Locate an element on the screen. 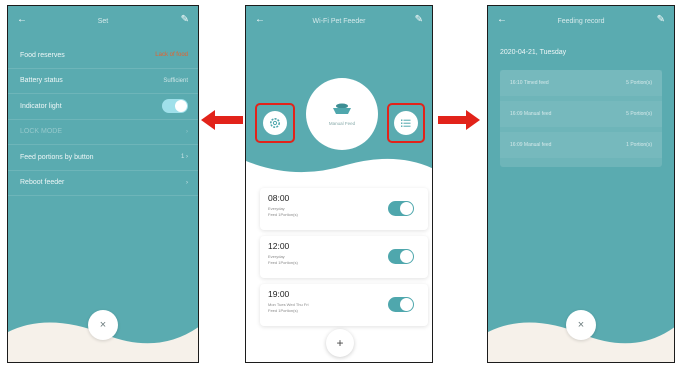  main-title: Wi-Fi Pet Feeder is located at coordinates (339, 21).